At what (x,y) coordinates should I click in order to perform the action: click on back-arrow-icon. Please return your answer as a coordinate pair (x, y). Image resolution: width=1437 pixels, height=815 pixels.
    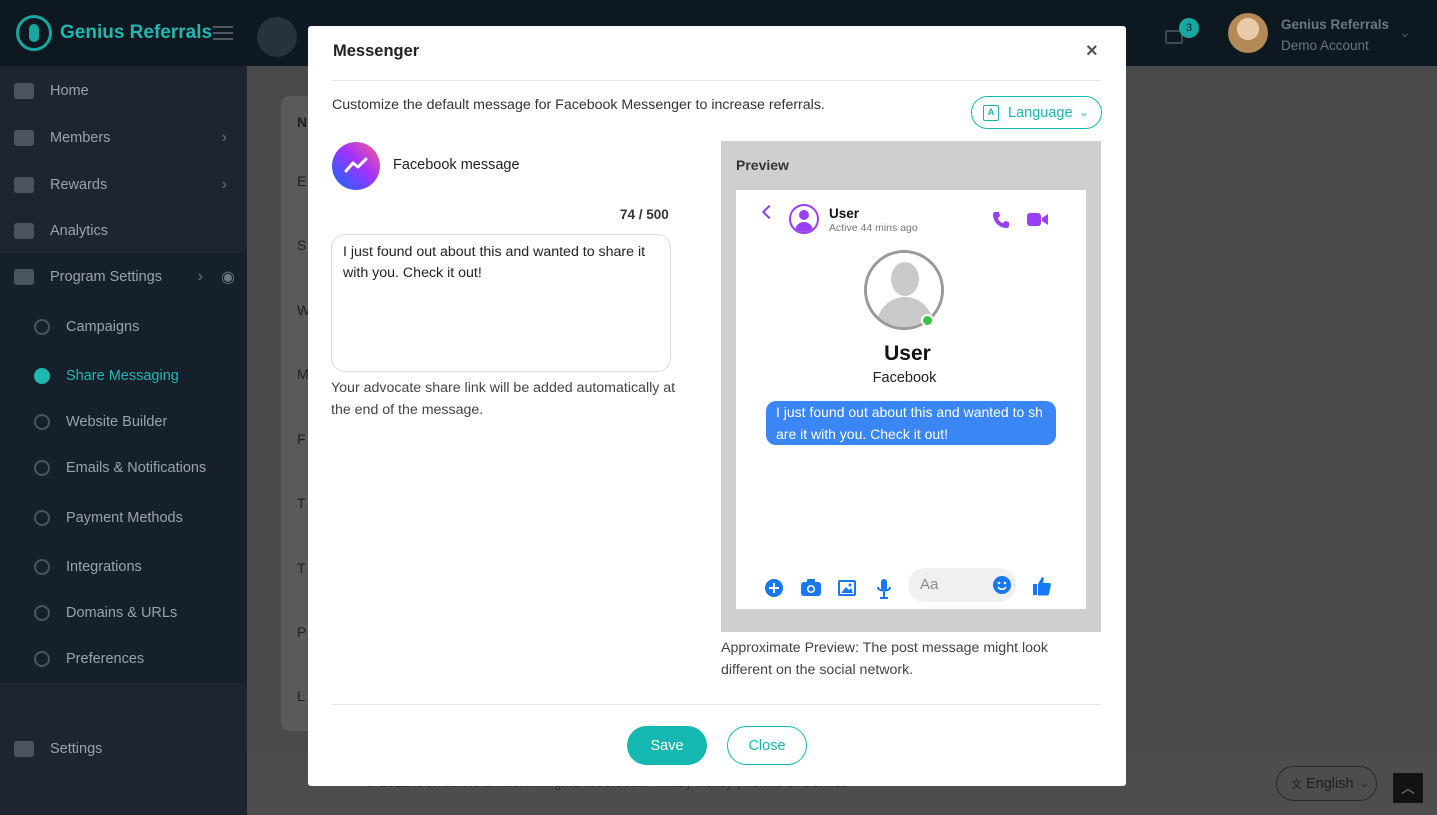
    Looking at the image, I should click on (769, 212).